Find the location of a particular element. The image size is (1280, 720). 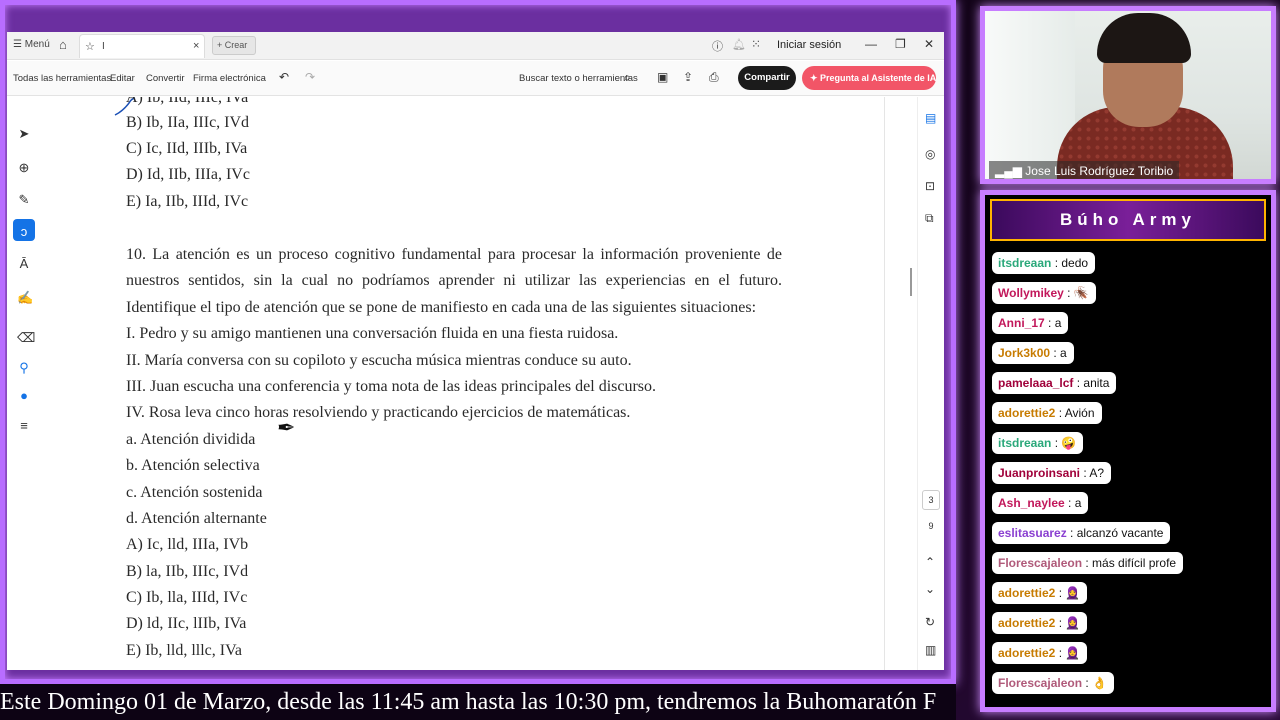

esign-menu: Firma electrónica is located at coordinates (229, 78).